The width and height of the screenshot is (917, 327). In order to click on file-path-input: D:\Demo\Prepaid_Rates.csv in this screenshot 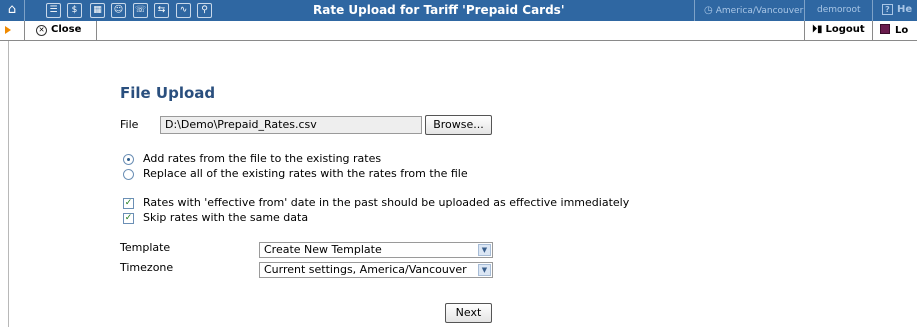, I will do `click(291, 125)`.